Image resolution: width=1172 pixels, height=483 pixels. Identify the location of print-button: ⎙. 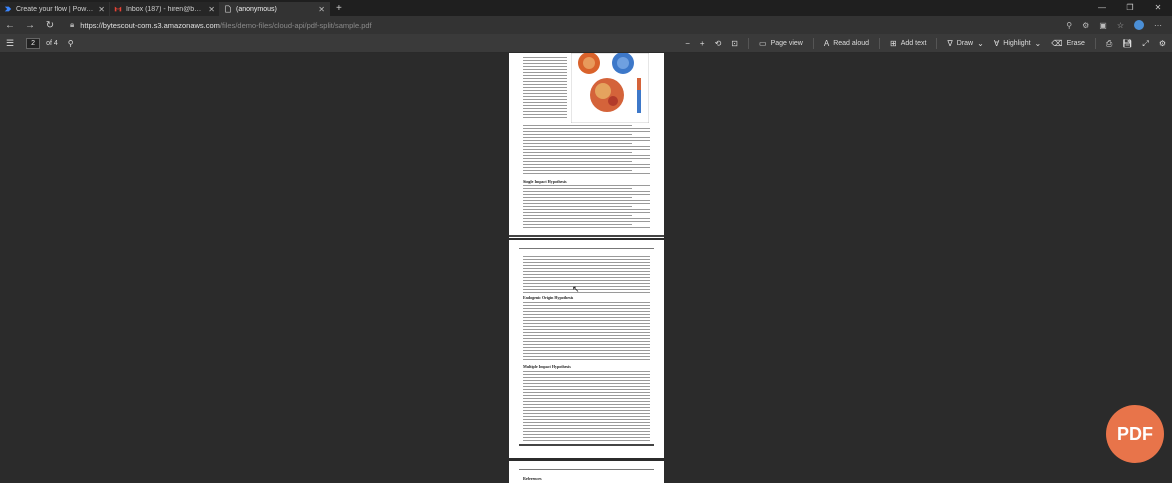
(1109, 44).